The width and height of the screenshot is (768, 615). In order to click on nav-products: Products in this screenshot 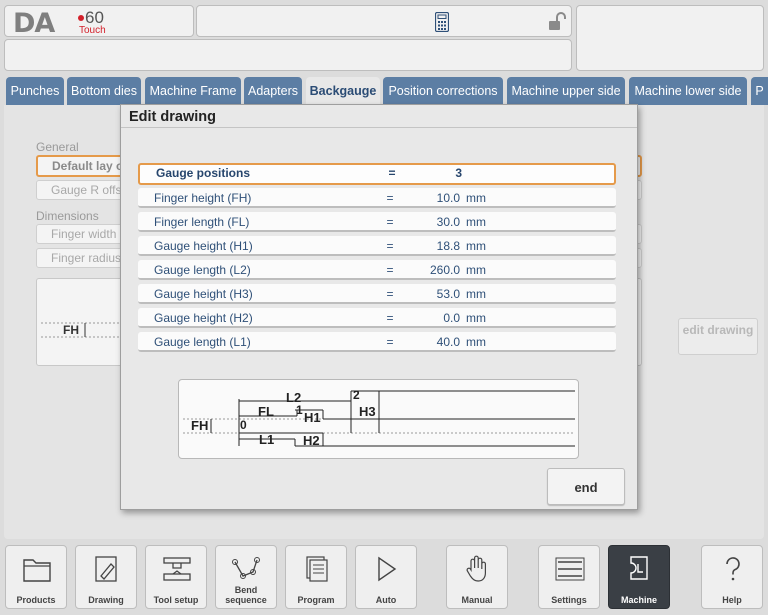, I will do `click(36, 577)`.